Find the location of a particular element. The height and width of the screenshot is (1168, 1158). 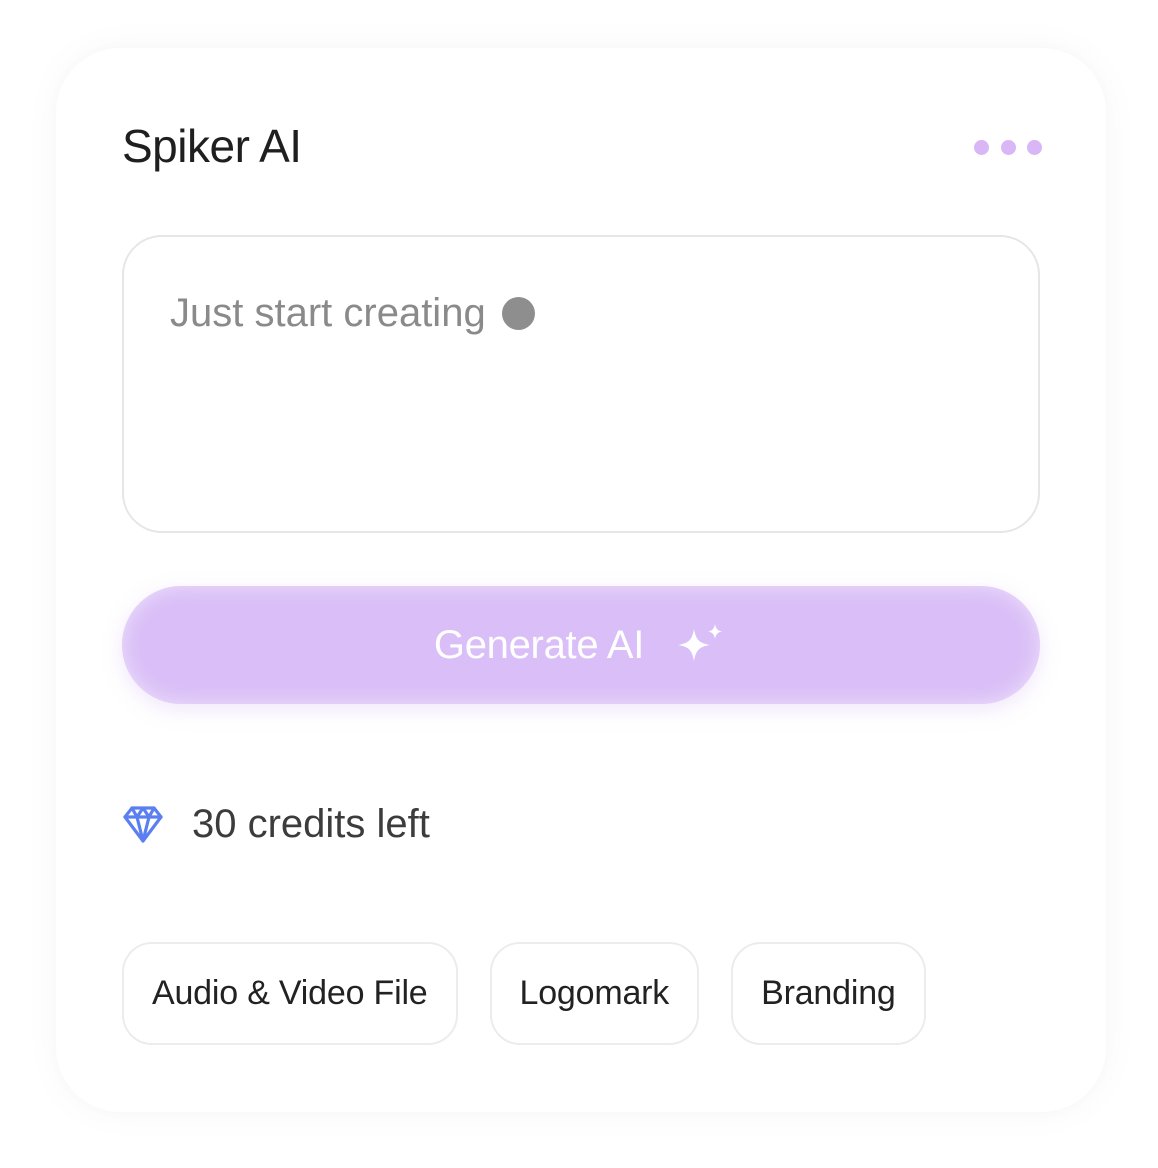

generate-ai-label: Generate AI is located at coordinates (539, 644).